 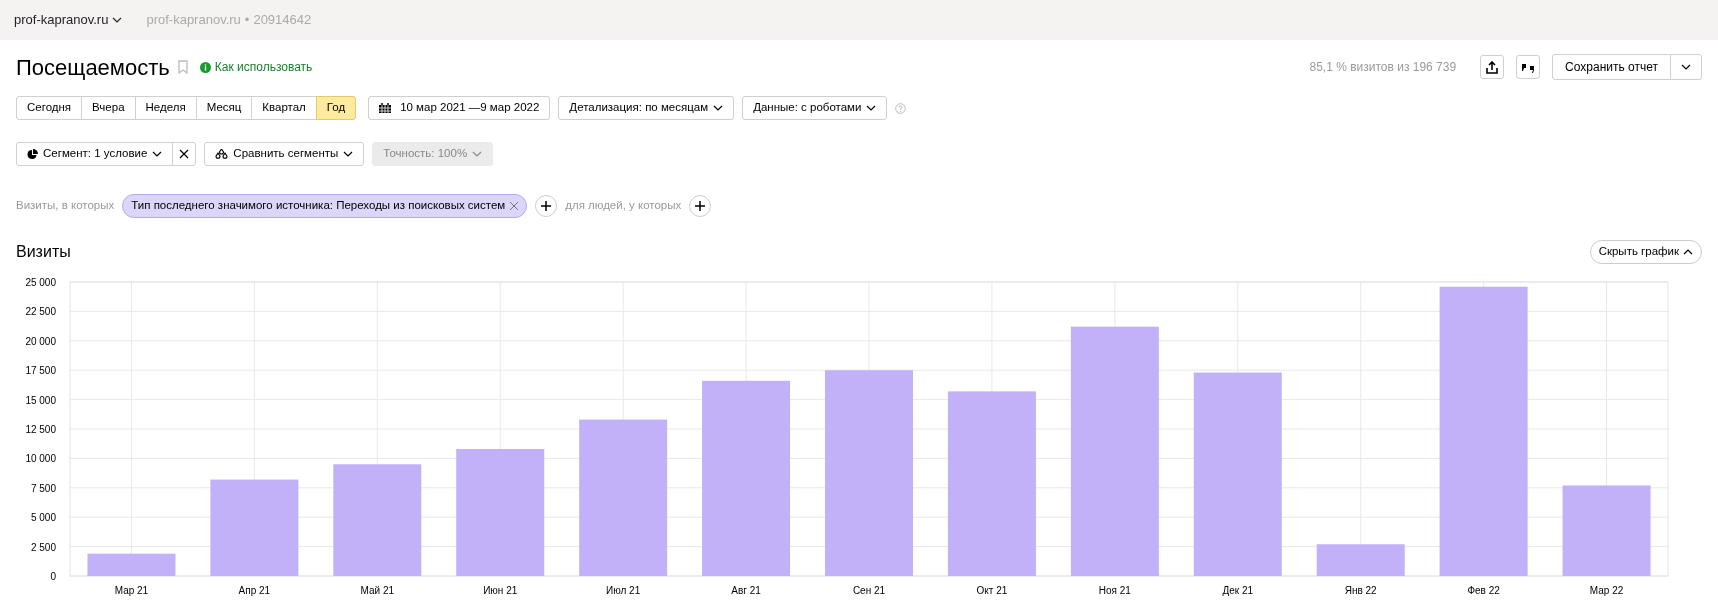 I want to click on info-icon, so click(x=205, y=67).